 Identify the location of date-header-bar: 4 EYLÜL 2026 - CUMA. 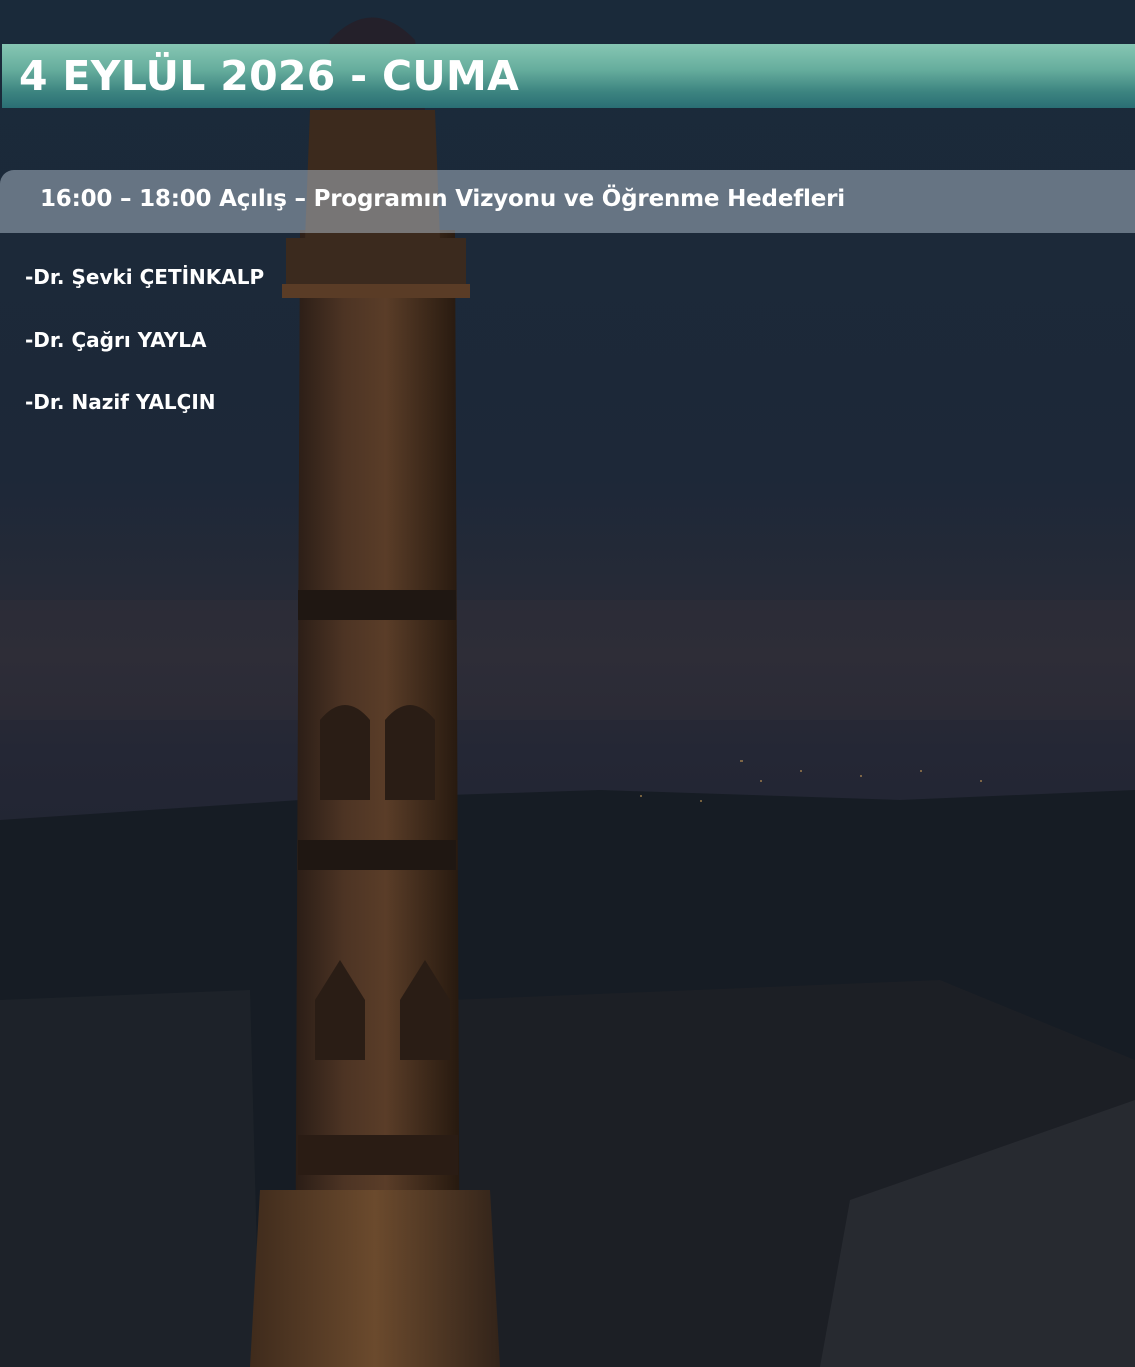
(568, 76).